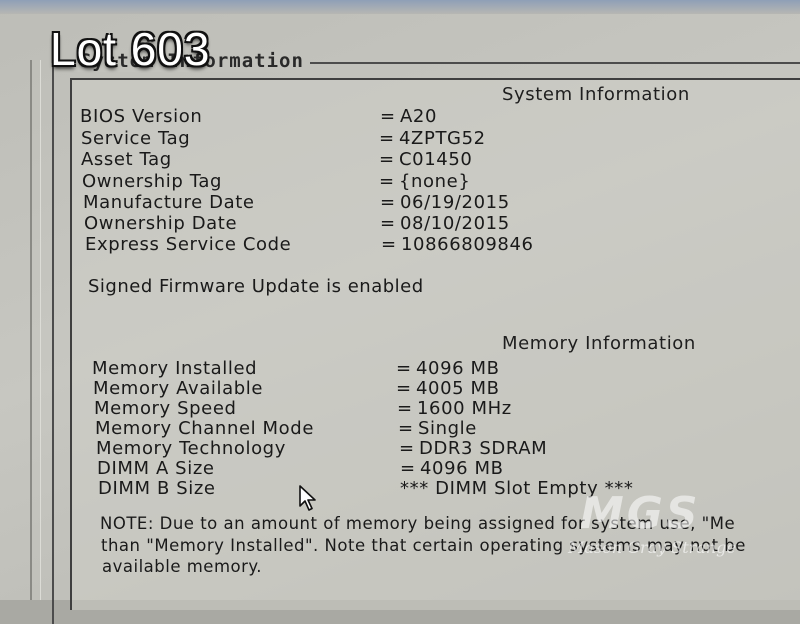  I want to click on row-service-tag: Service Tag = 4ZPTG52, so click(283, 138).